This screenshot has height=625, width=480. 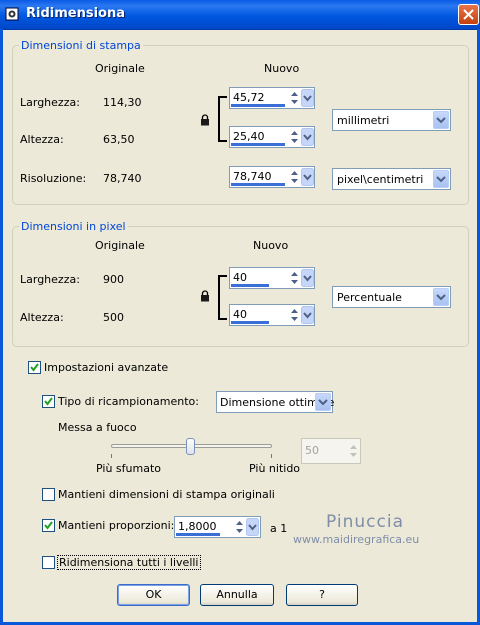 I want to click on print-width-value: 45,72, so click(x=249, y=97).